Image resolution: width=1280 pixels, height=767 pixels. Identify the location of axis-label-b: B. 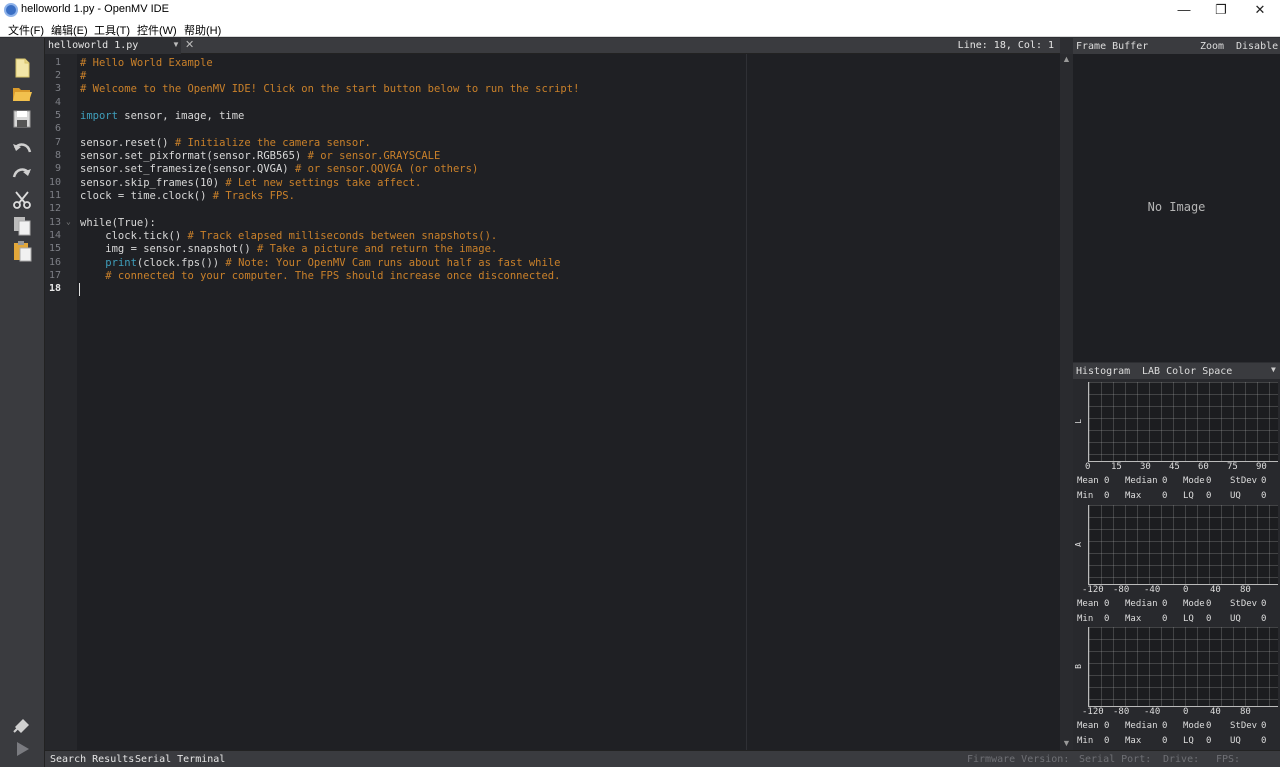
(1078, 666).